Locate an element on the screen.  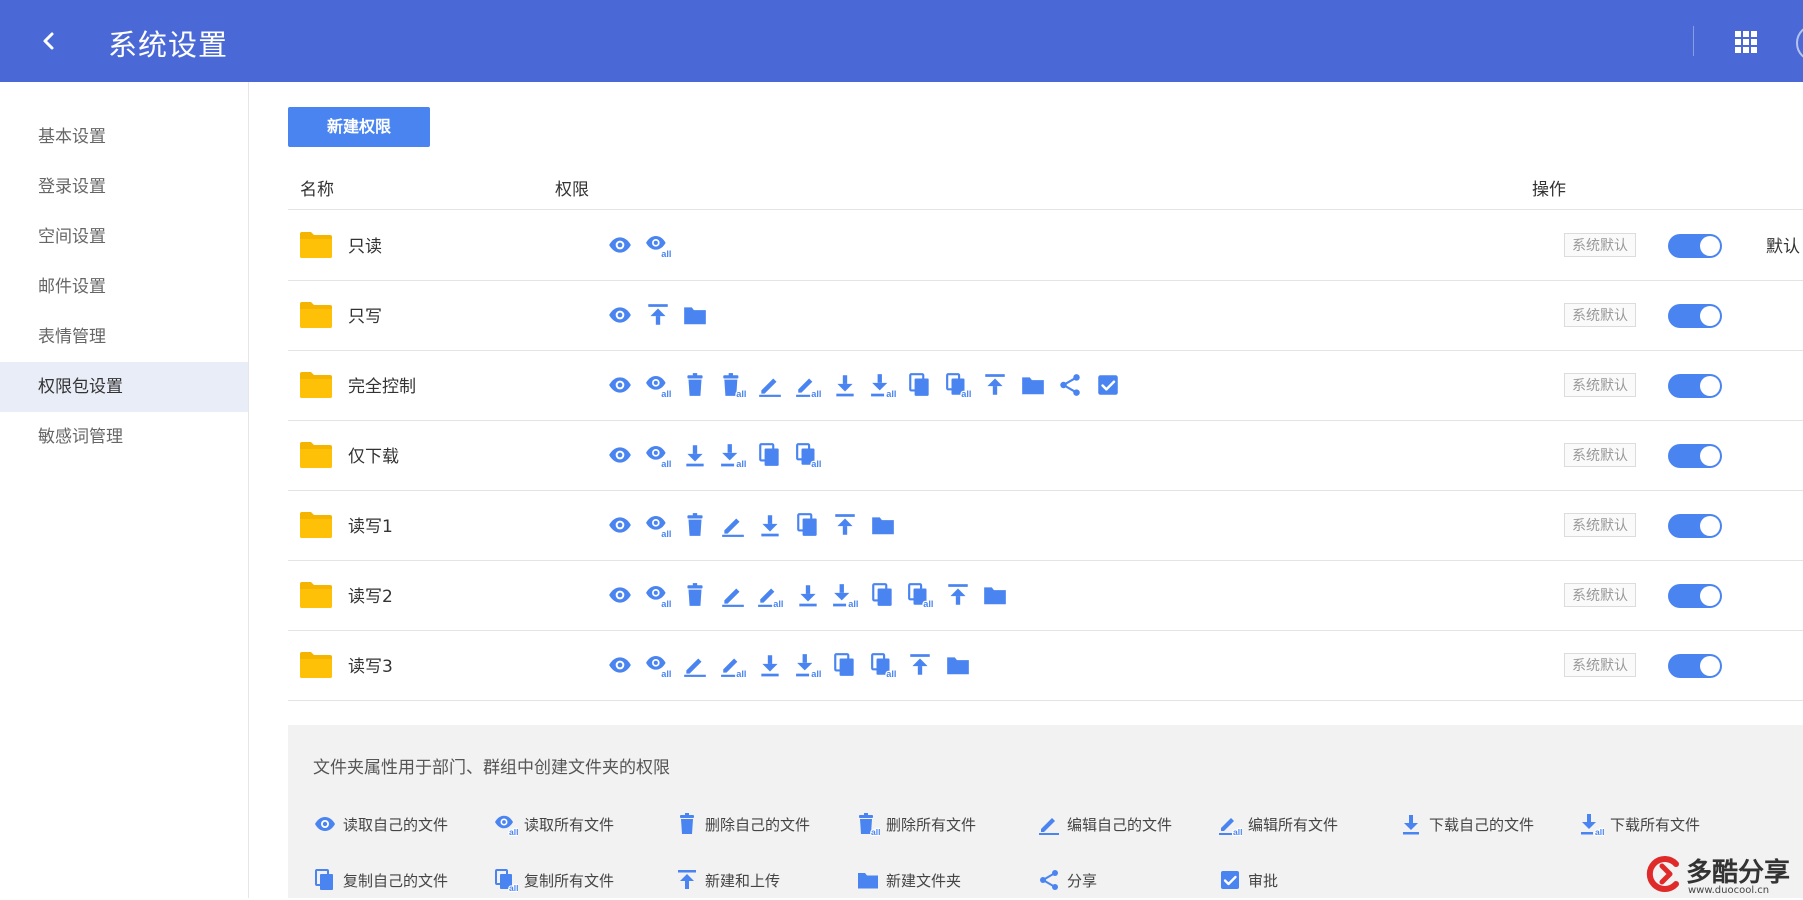
sidebar-item: 敏感词管理 is located at coordinates (124, 437).